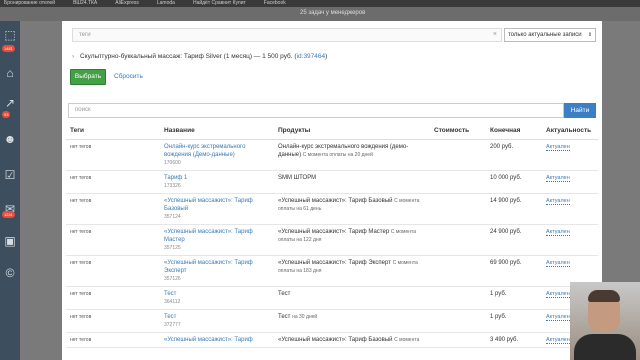 This screenshot has height=360, width=640. Describe the element at coordinates (172, 301) in the screenshot. I see `offer-id: 364112` at that location.